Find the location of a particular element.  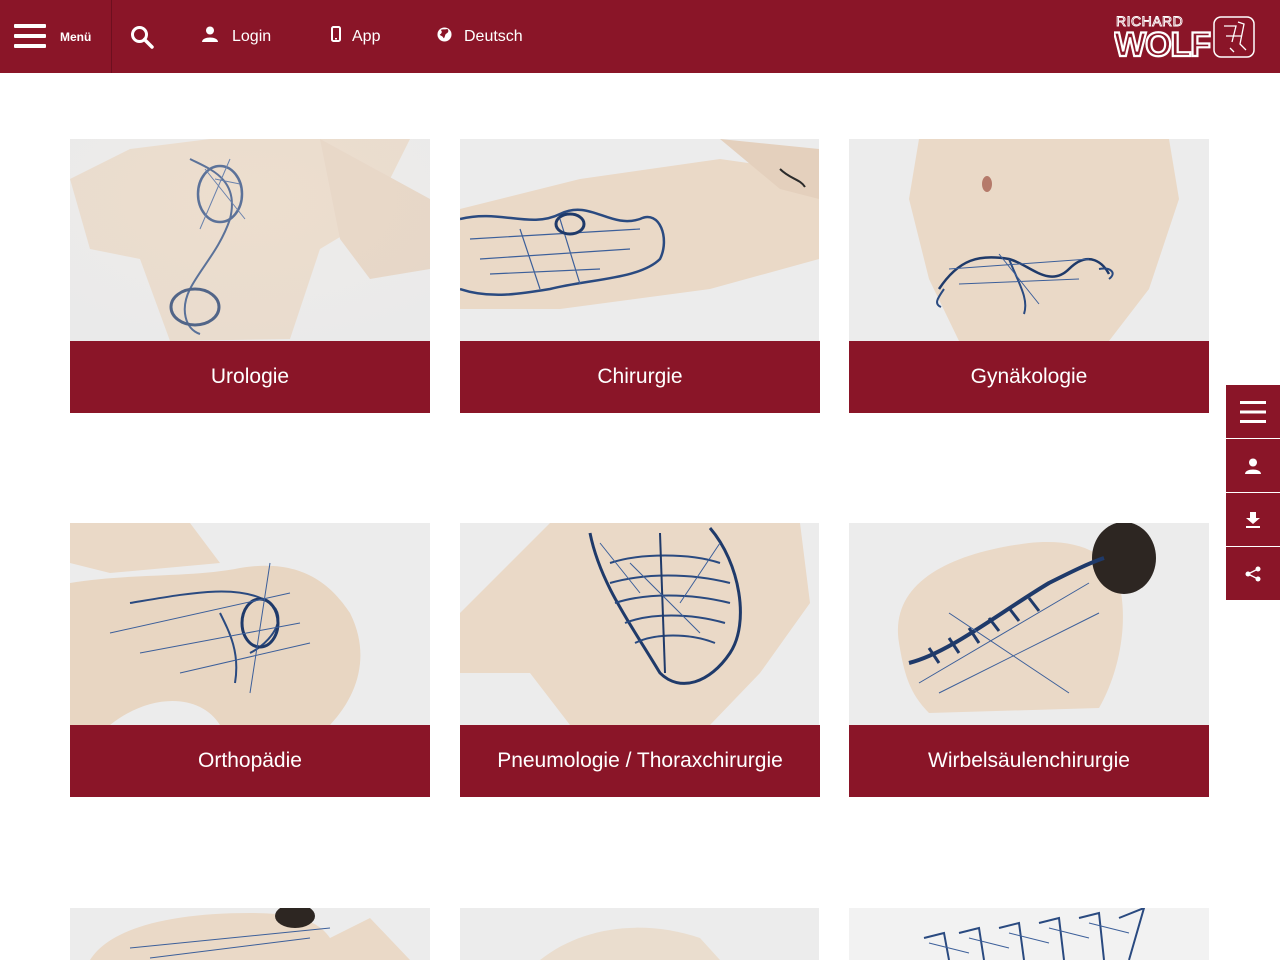

right-sidebar is located at coordinates (1253, 493).